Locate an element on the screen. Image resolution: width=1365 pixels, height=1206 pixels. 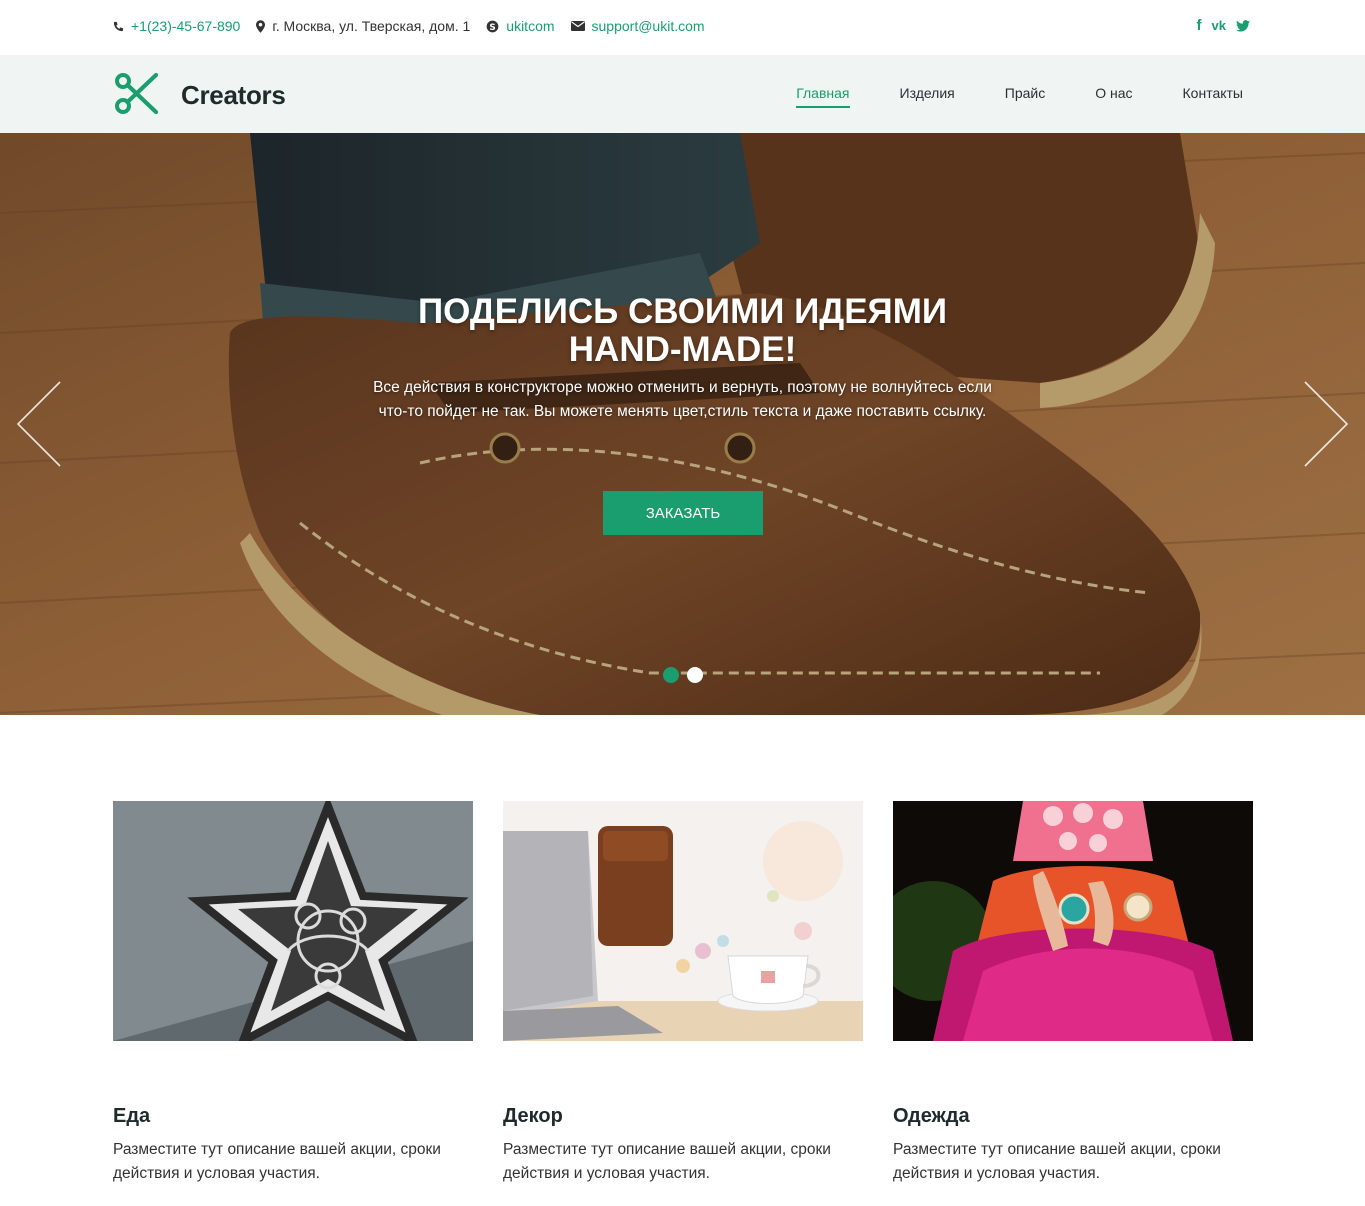
site-logo-text: Creators is located at coordinates (233, 95).